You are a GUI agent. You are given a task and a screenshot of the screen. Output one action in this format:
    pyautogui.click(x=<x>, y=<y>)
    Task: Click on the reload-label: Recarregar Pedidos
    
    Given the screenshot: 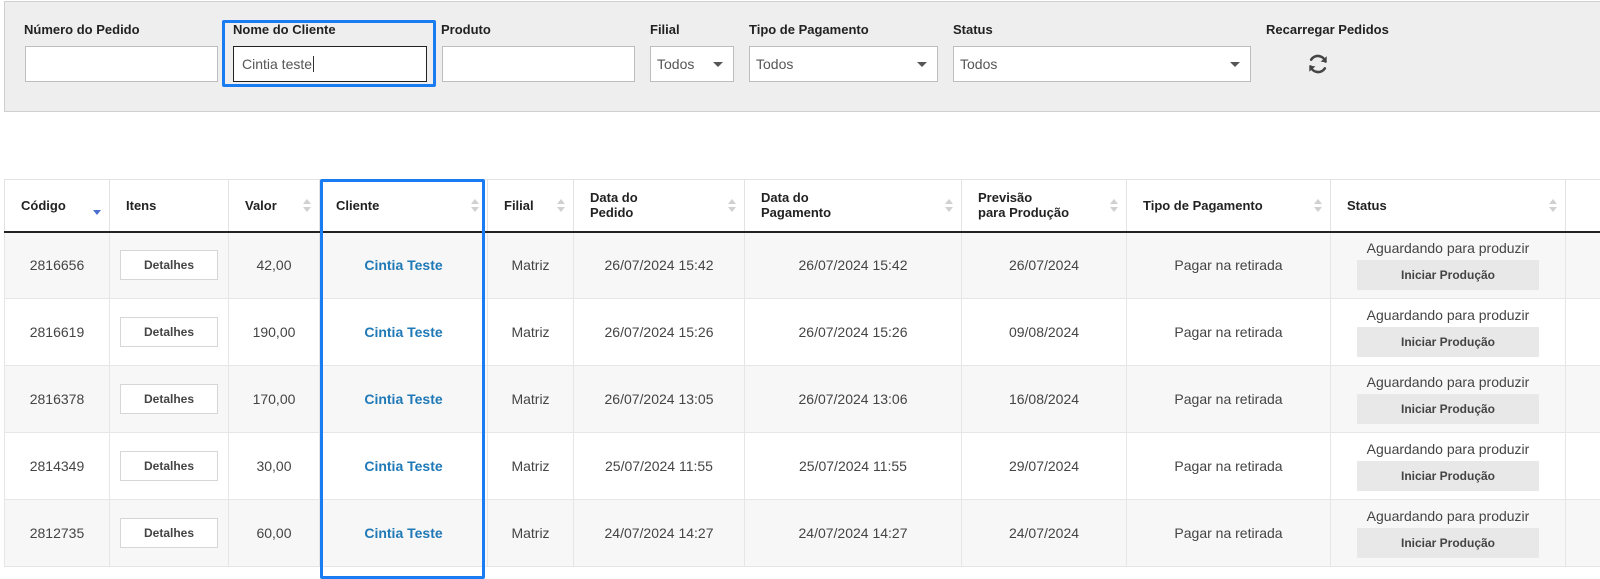 What is the action you would take?
    pyautogui.click(x=1327, y=30)
    